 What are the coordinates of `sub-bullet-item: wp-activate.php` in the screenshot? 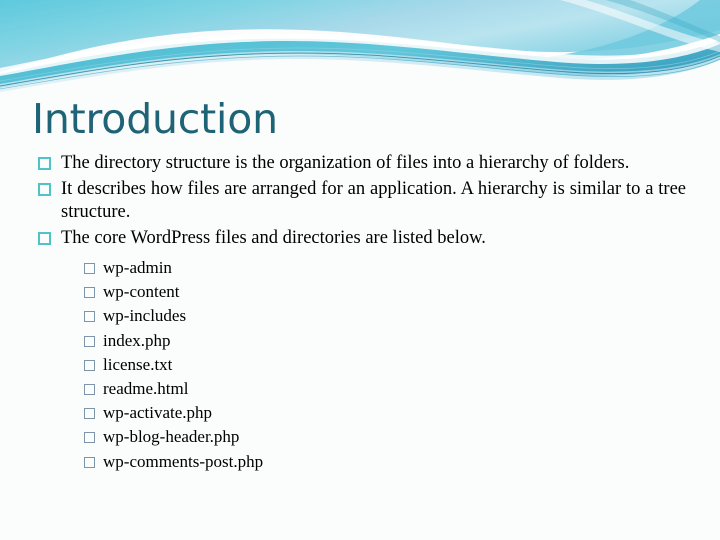 It's located at (380, 413).